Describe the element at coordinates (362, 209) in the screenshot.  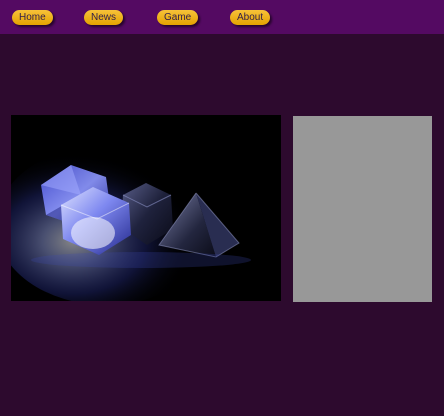
I see `side-panel` at that location.